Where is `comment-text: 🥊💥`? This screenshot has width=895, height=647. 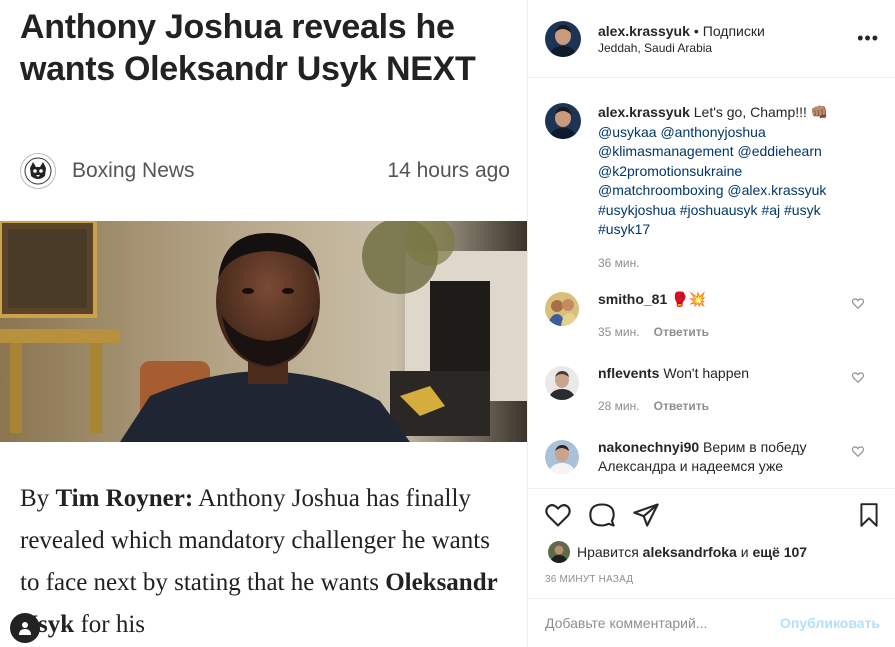
comment-text: 🥊💥 is located at coordinates (689, 299).